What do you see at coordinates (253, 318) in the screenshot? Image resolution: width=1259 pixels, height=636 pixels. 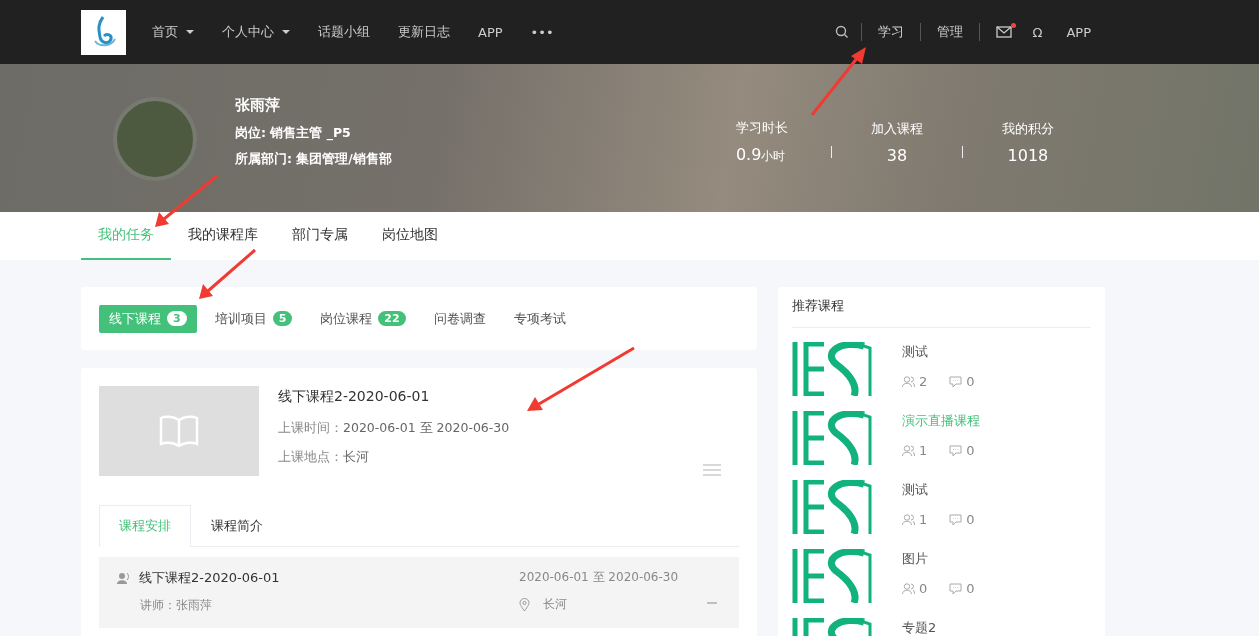 I see `filter-tab: 培训项目 5` at bounding box center [253, 318].